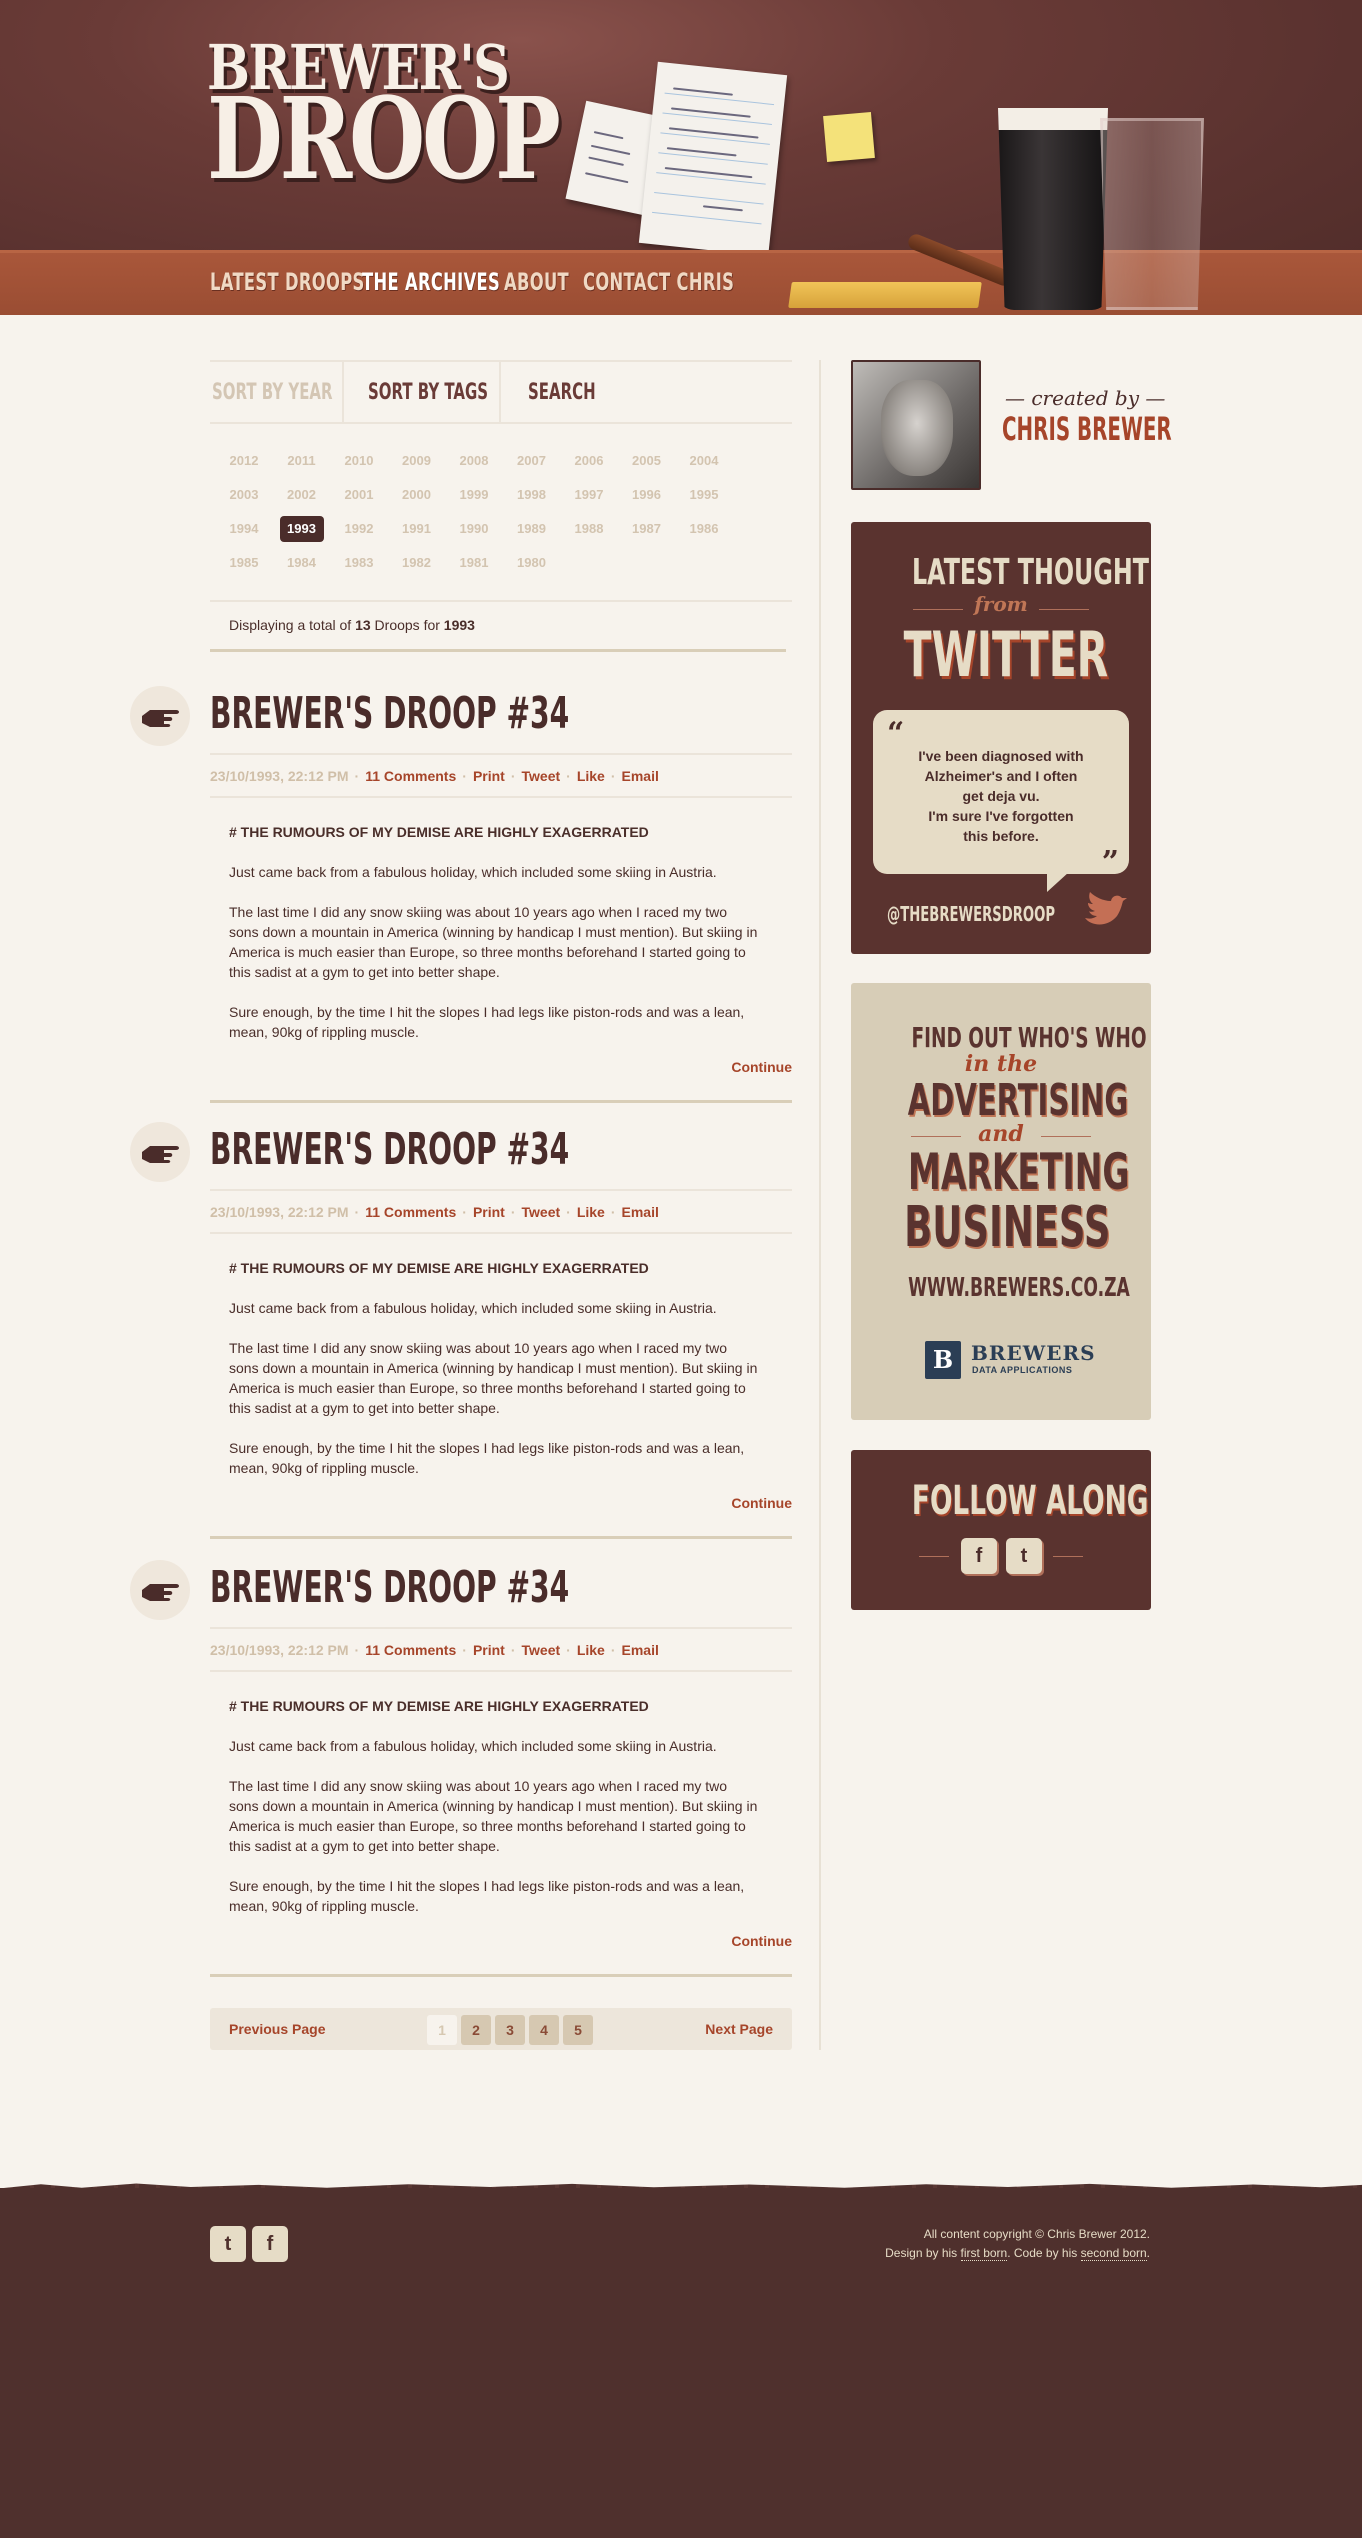 This screenshot has width=1362, height=2538. Describe the element at coordinates (287, 282) in the screenshot. I see `nav-latest-droops: LATEST DROOPS` at that location.